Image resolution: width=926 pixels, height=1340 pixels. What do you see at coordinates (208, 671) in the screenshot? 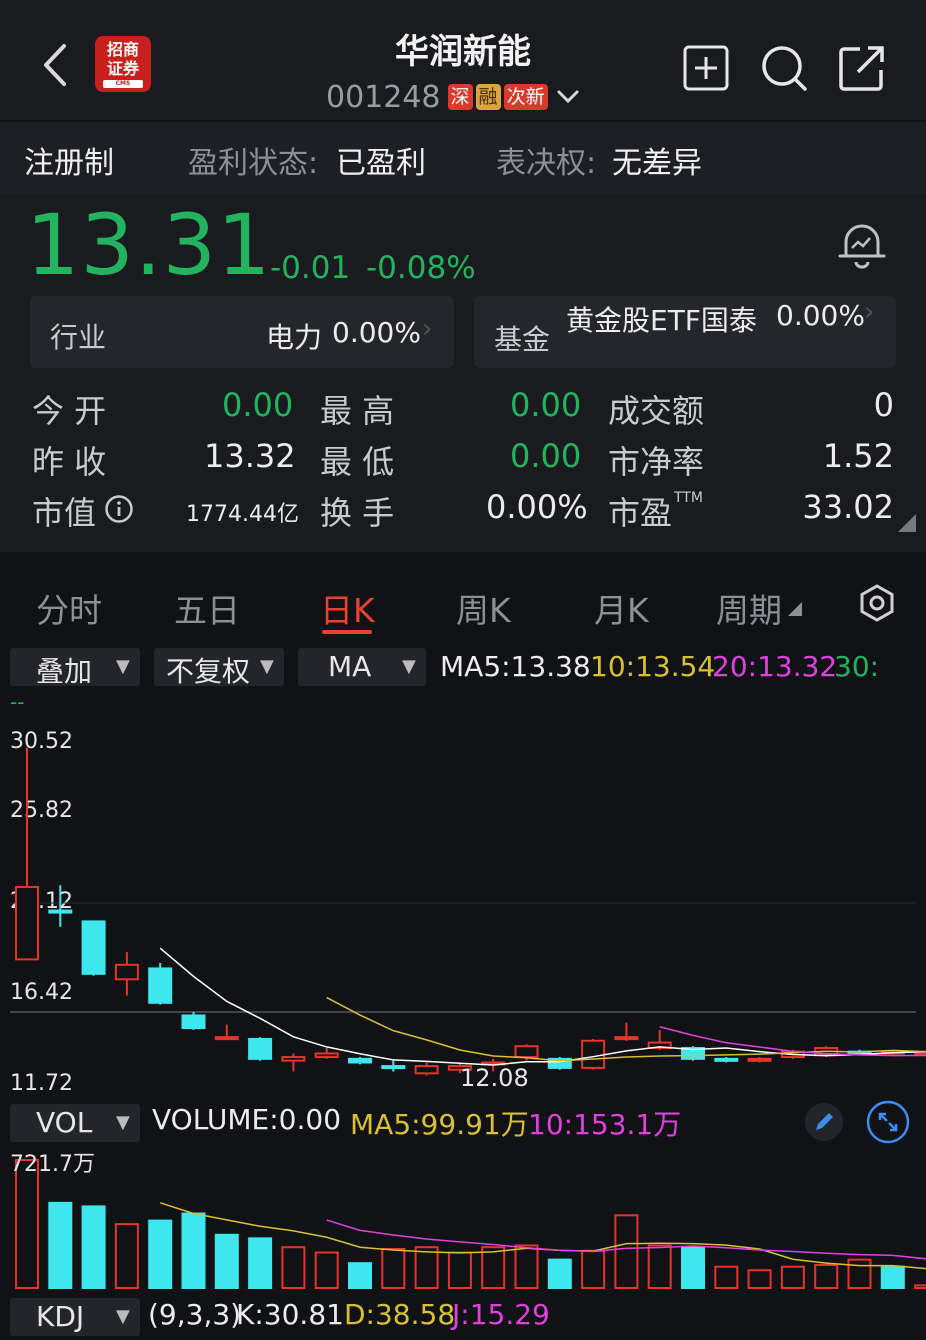
I see `adjust-label: 不复权` at bounding box center [208, 671].